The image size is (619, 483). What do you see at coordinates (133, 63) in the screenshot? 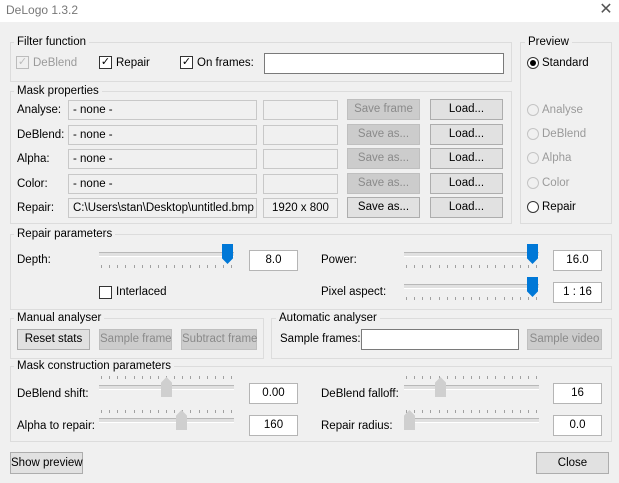
I see `repair-checkbox-label: Repair` at bounding box center [133, 63].